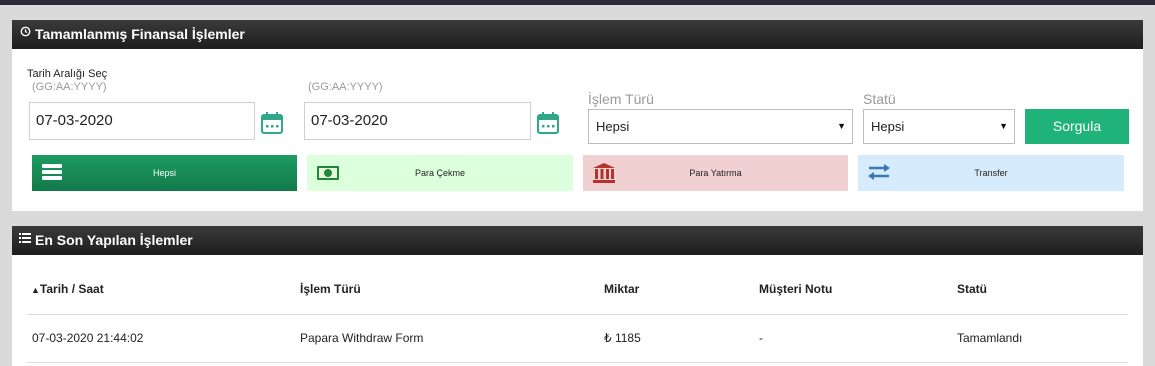 The height and width of the screenshot is (366, 1155). I want to click on filter-label: Para Yatırma, so click(715, 173).